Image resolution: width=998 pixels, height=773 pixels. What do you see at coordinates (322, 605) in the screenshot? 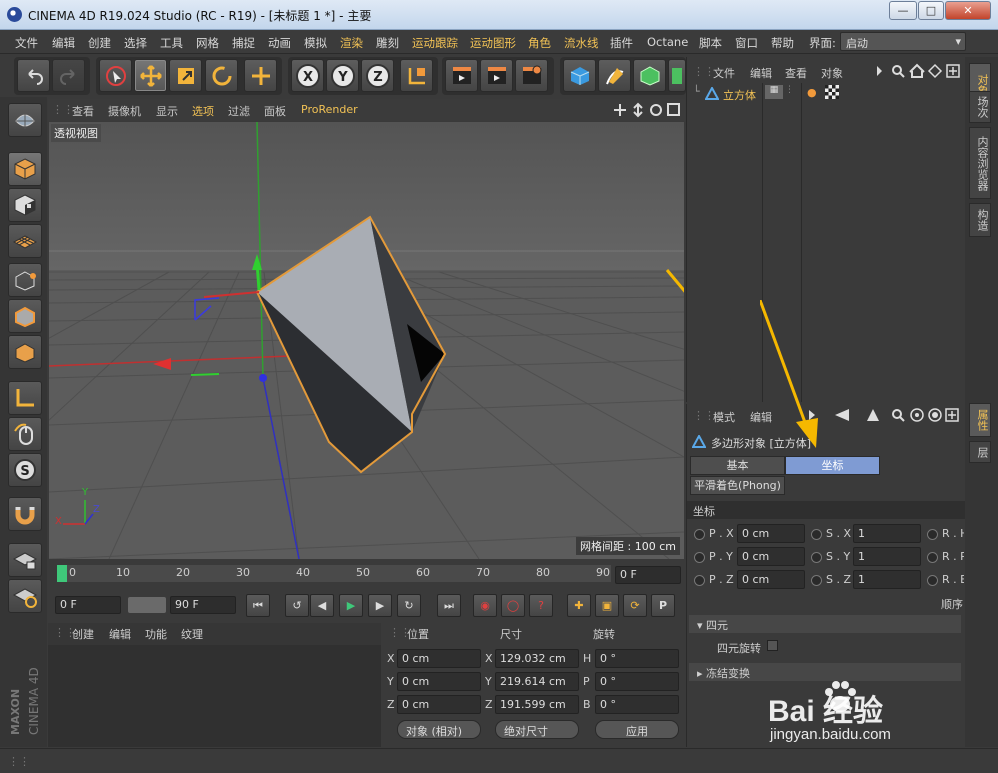
I see `previous-frame-button: ◀` at bounding box center [322, 605].